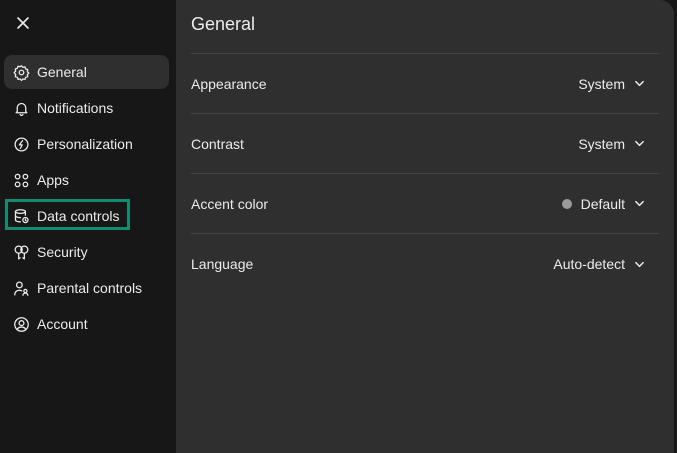 This screenshot has height=453, width=677. I want to click on sidebar-item-personalization: Personalization, so click(86, 144).